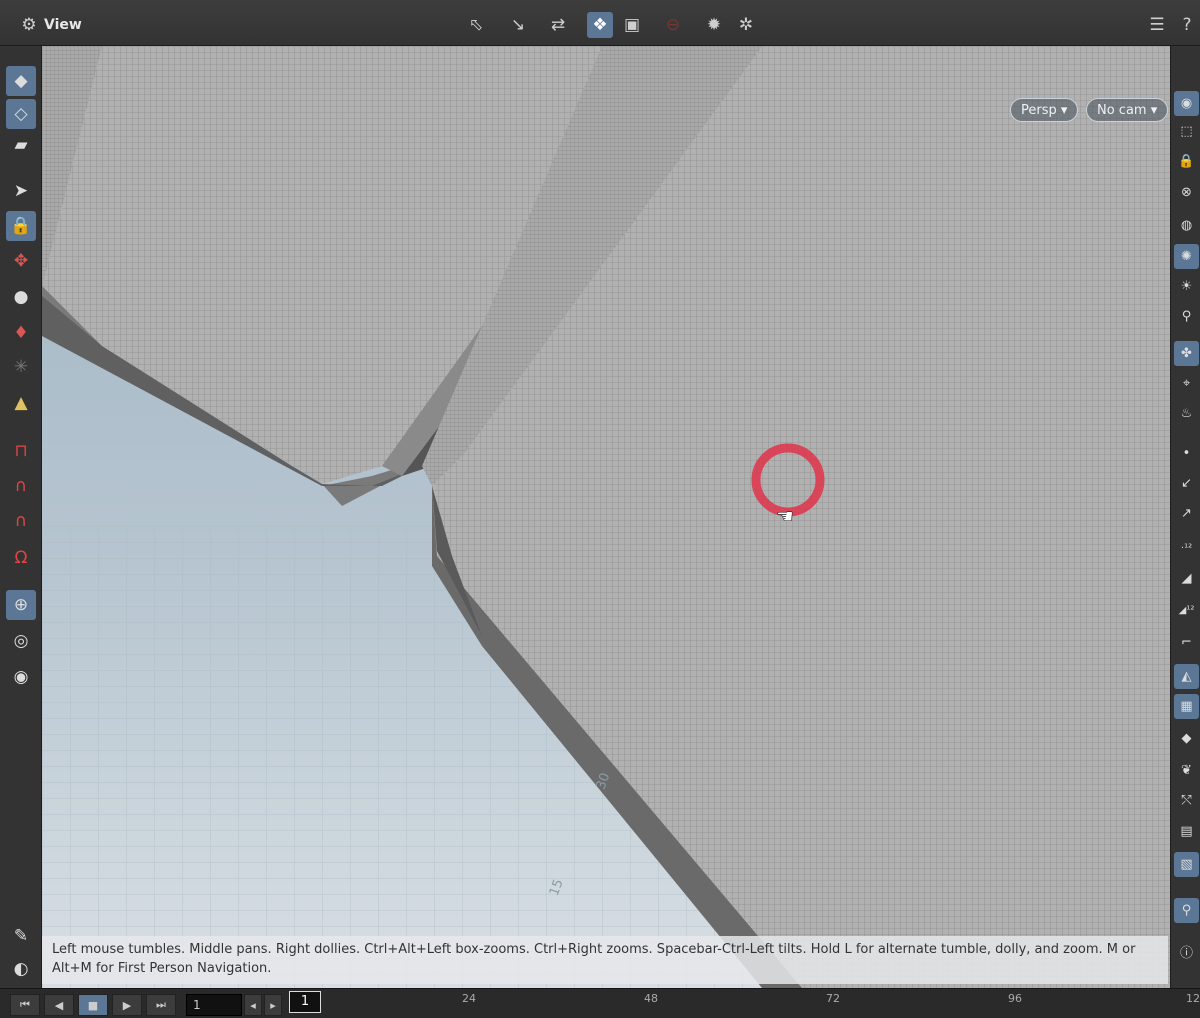  What do you see at coordinates (1186, 548) in the screenshot?
I see `point-number-icon: ·¹²` at bounding box center [1186, 548].